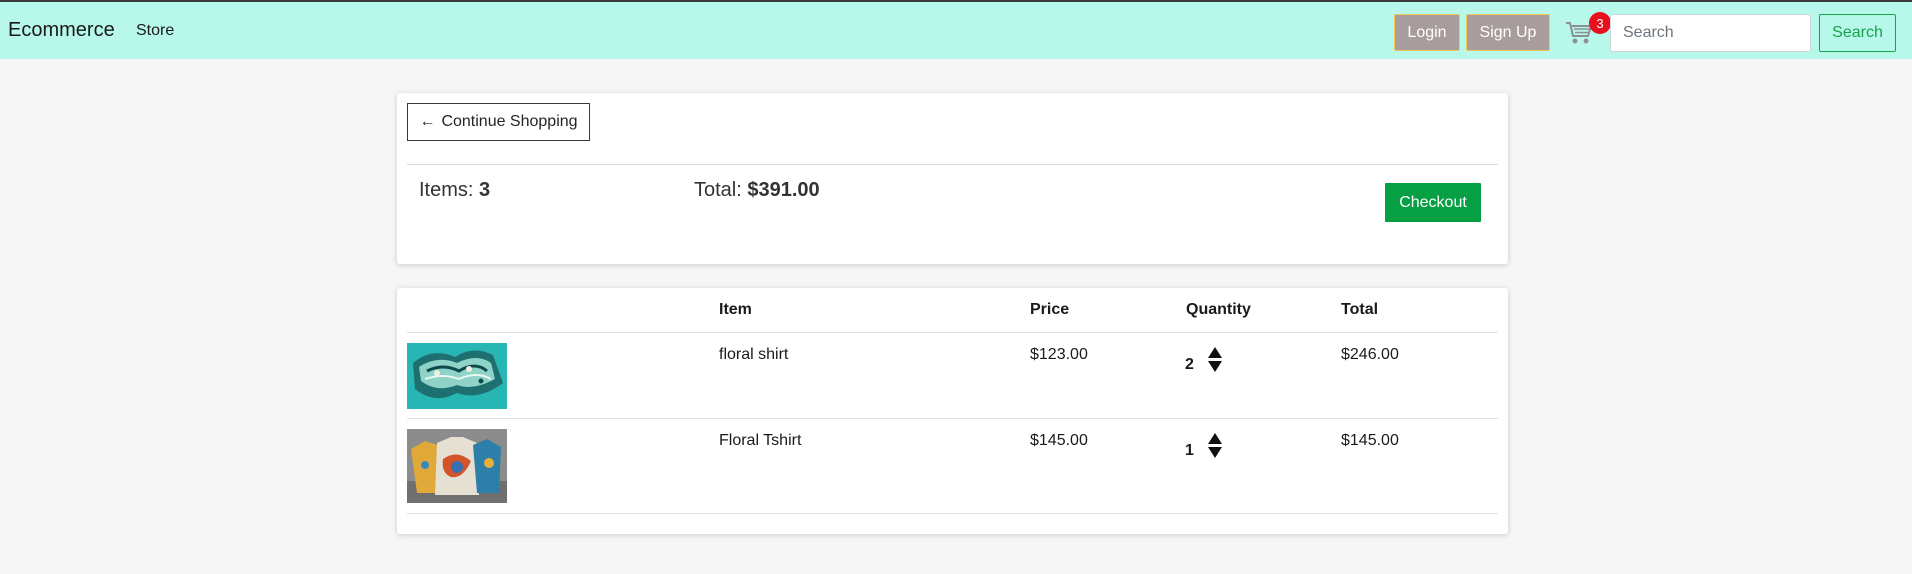 The height and width of the screenshot is (574, 1912). I want to click on continue-shopping-button: ← Continue Shopping, so click(498, 122).